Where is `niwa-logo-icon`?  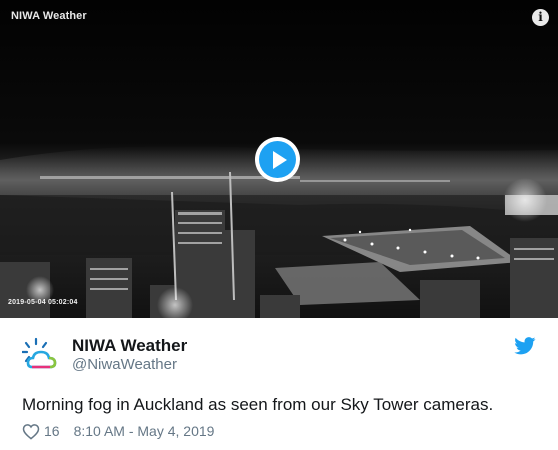 niwa-logo-icon is located at coordinates (41, 356).